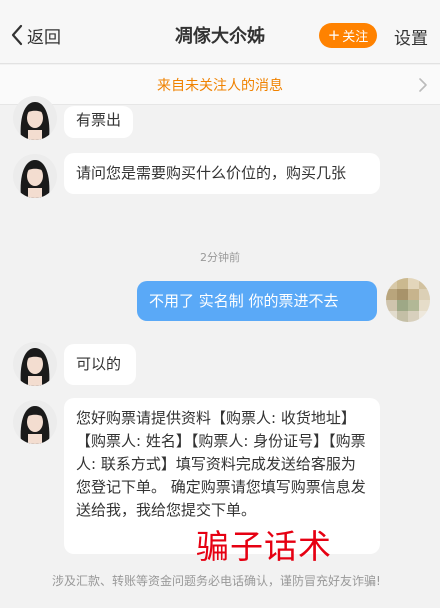 The image size is (440, 608). What do you see at coordinates (244, 301) in the screenshot?
I see `message-text: 不用了 实名制 你的票进不去` at bounding box center [244, 301].